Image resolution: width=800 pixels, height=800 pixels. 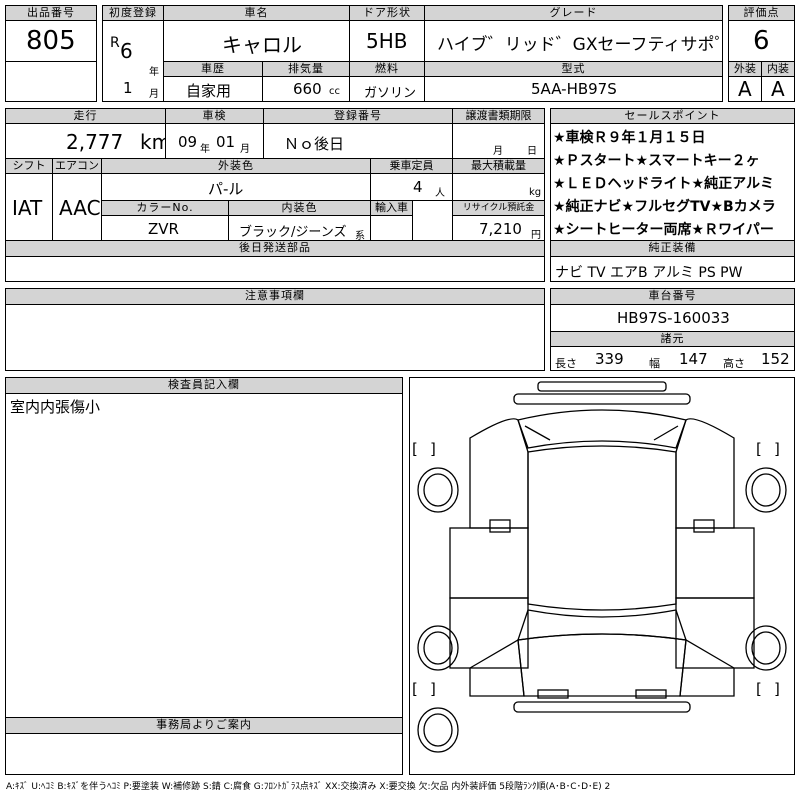 I want to click on sales-points-header: セールスポイント, so click(x=672, y=116).